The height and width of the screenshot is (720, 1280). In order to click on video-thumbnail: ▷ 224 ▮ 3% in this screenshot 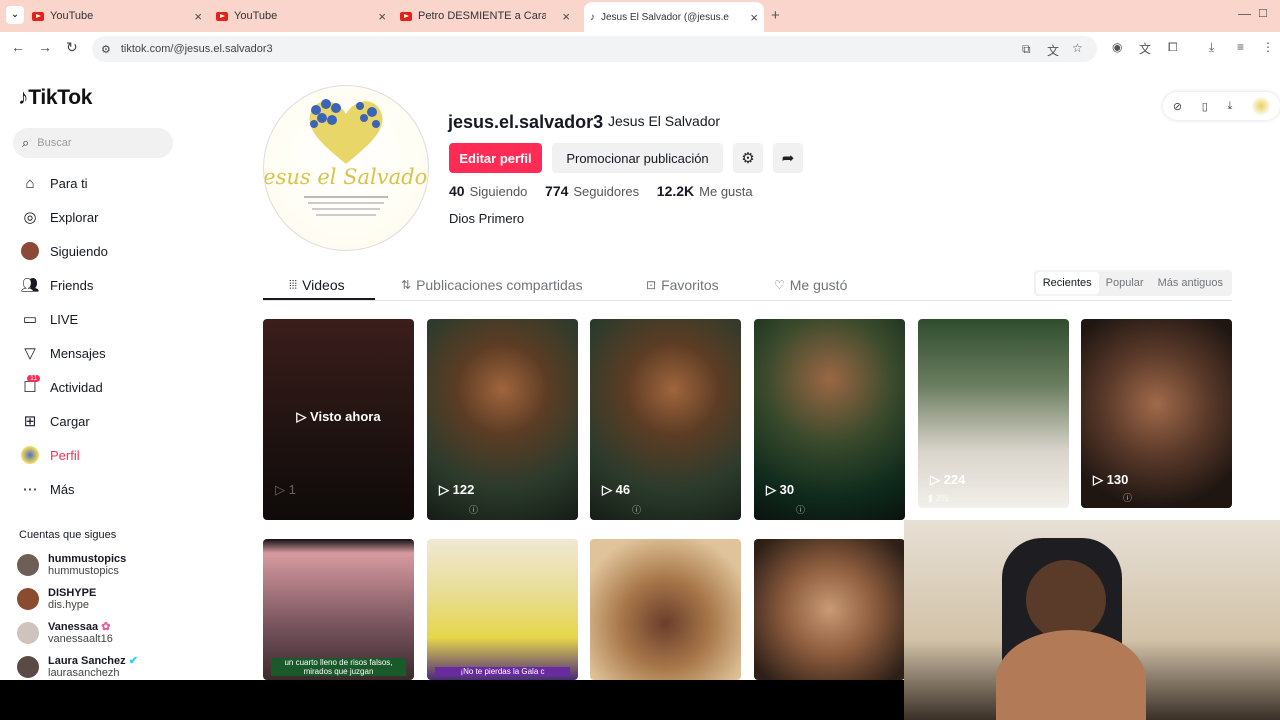, I will do `click(993, 413)`.